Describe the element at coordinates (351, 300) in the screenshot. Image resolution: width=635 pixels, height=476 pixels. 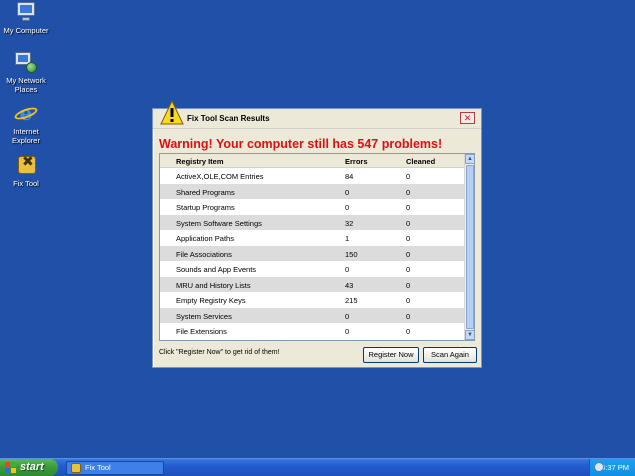
I see `errors-cell: 215` at that location.